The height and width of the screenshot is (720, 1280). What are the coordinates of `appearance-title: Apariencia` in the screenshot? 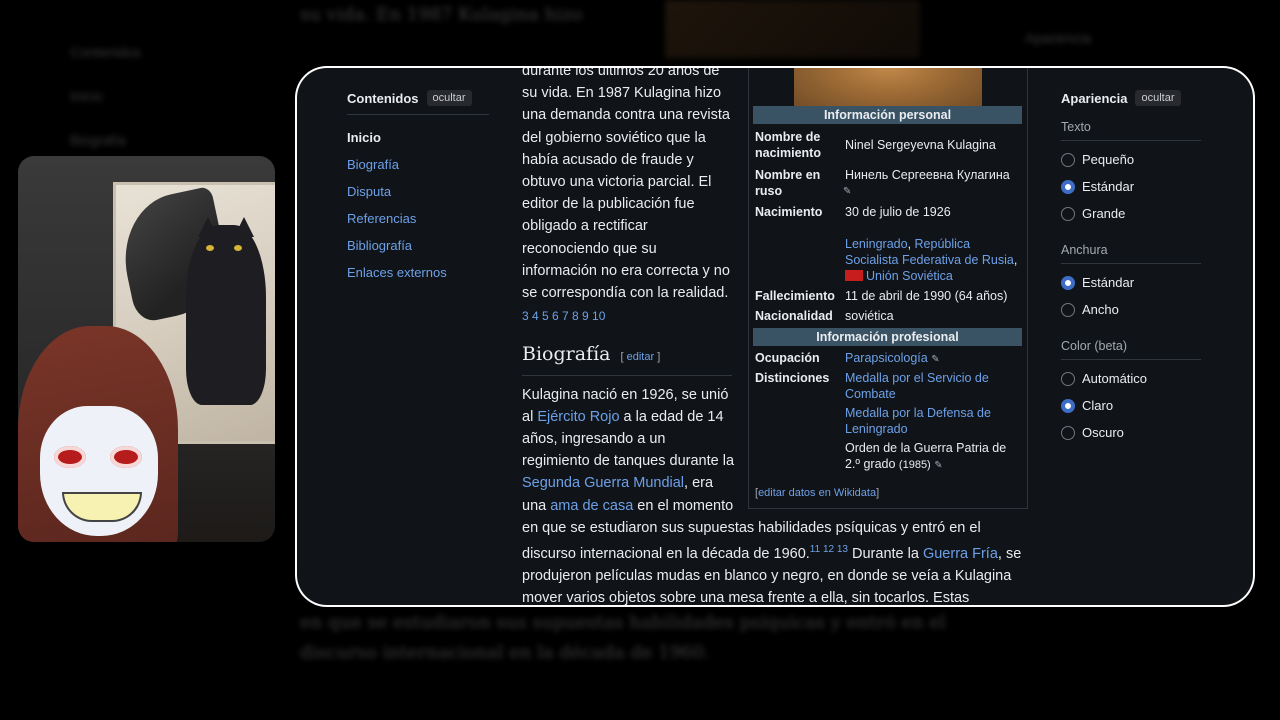 It's located at (1094, 98).